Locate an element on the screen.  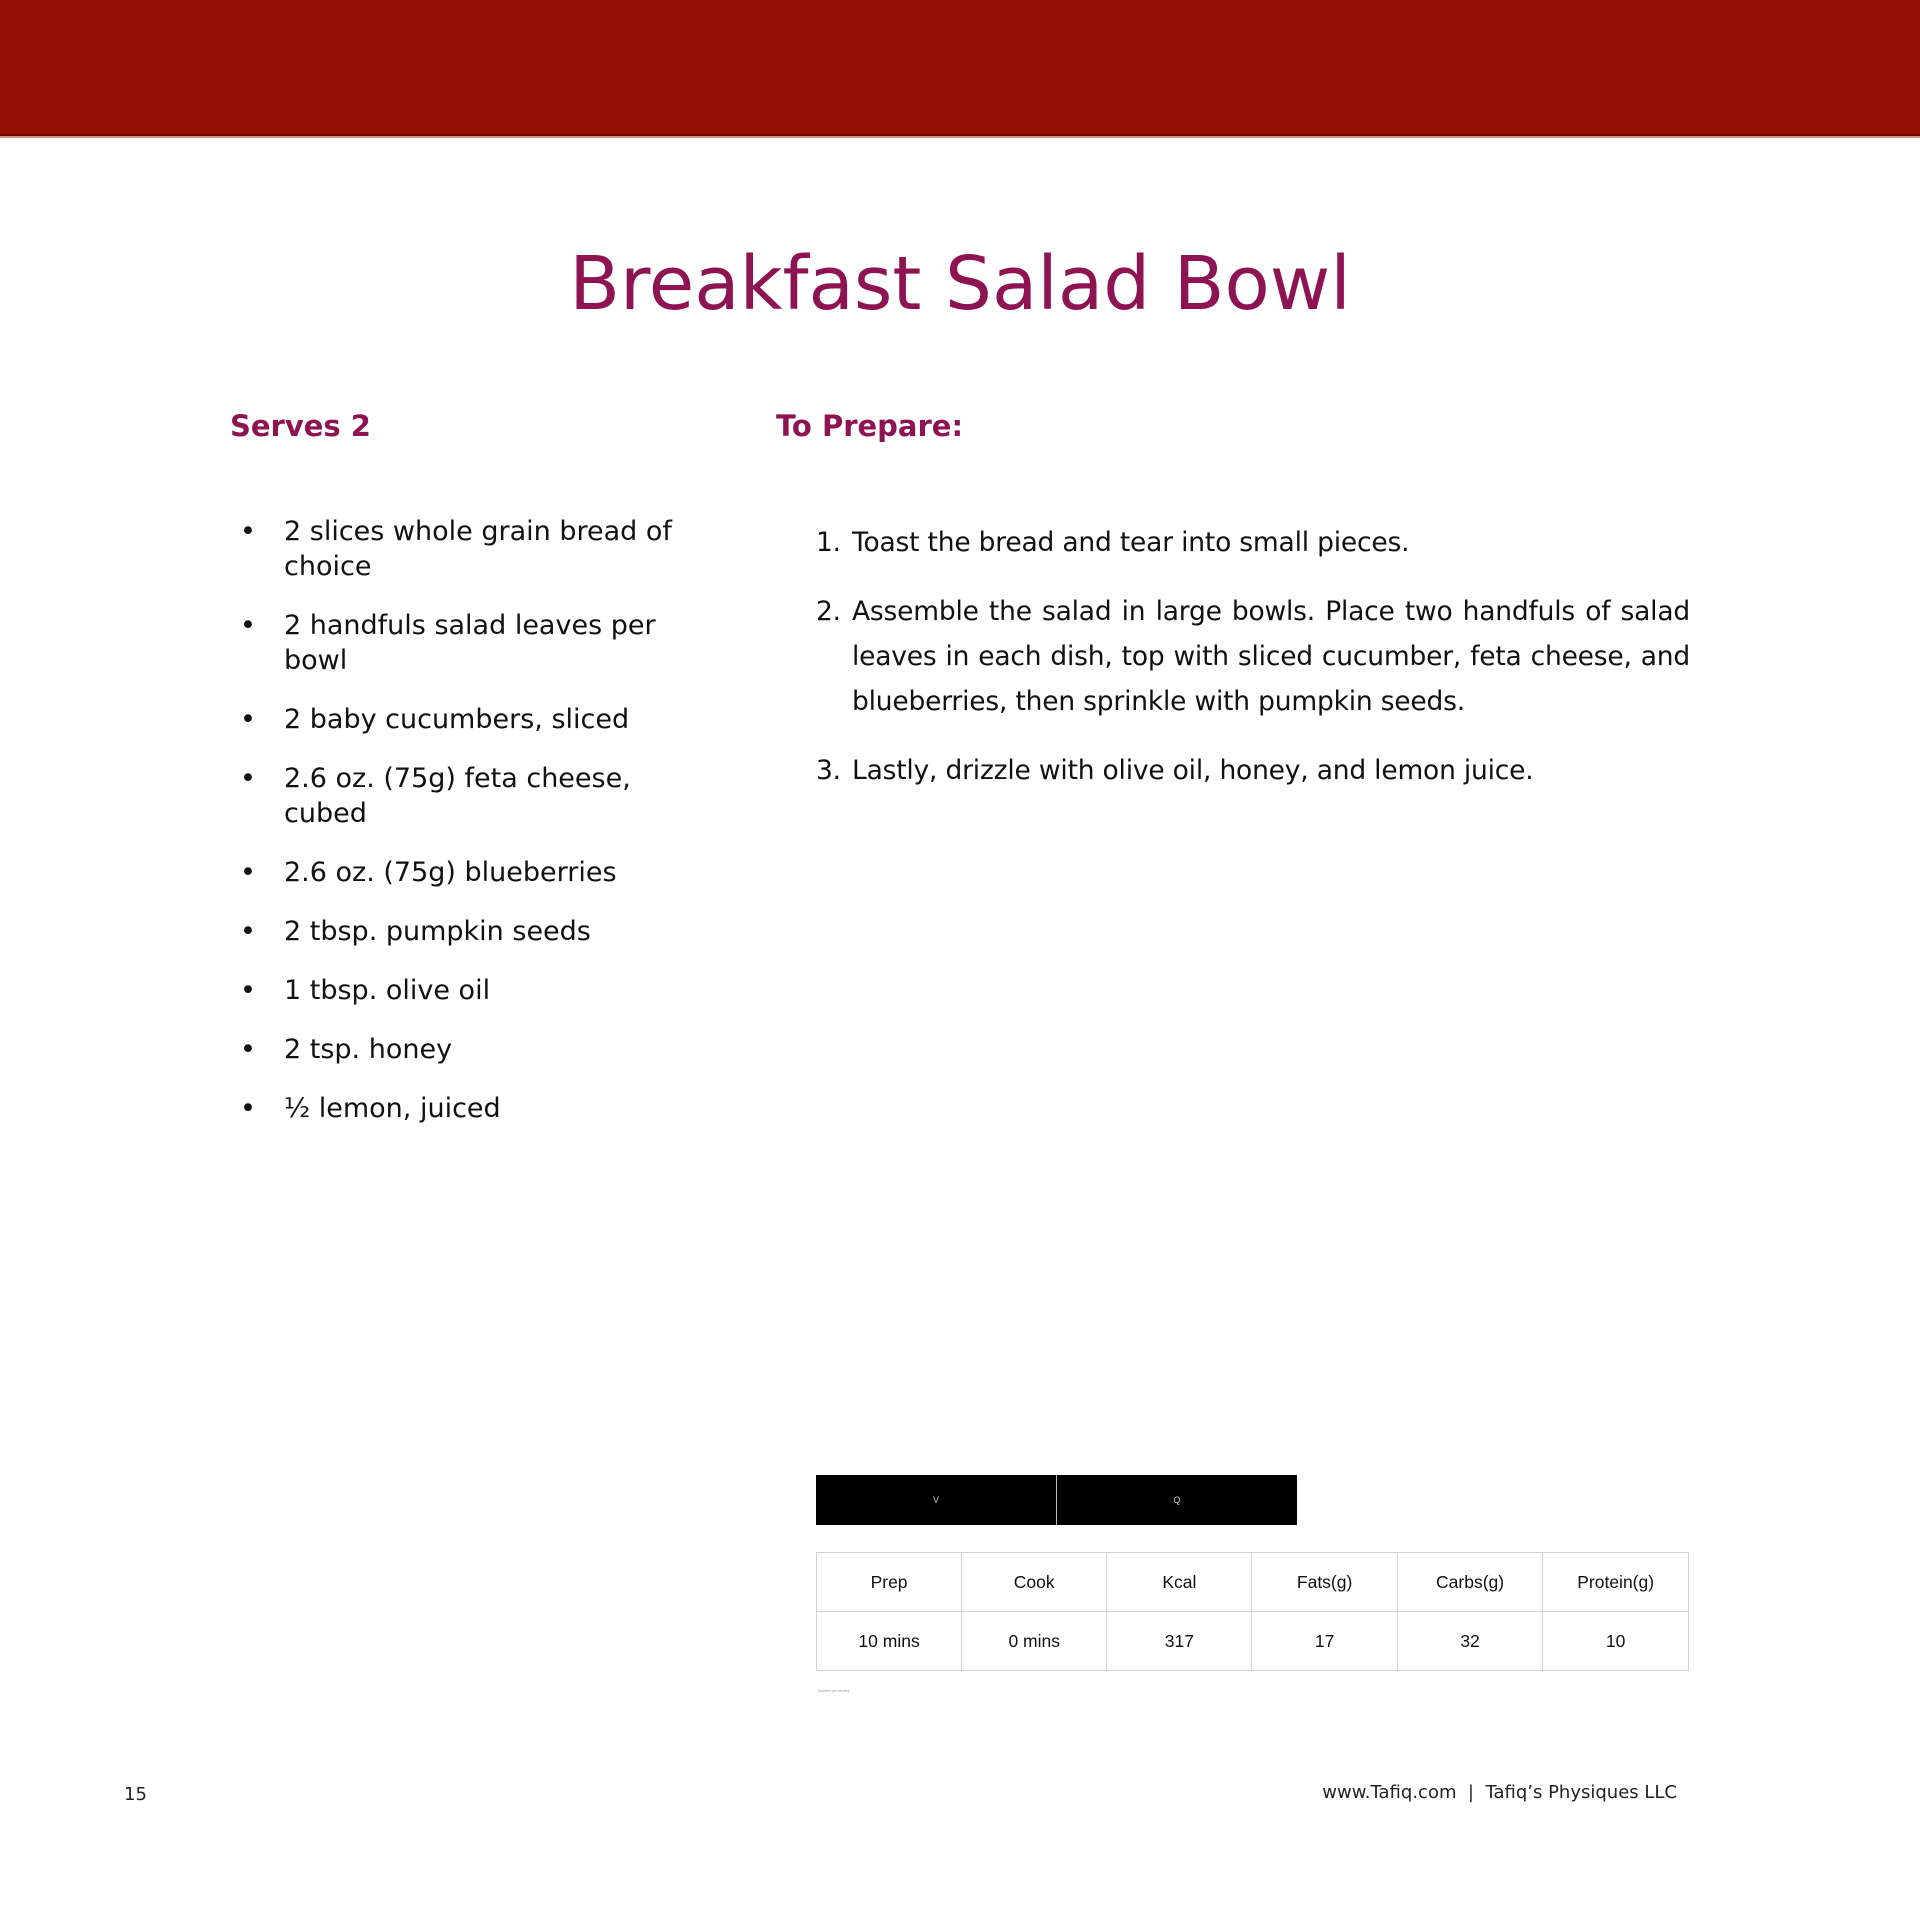
ingredient-text: 2 slices whole grain bread of choice is located at coordinates (478, 549).